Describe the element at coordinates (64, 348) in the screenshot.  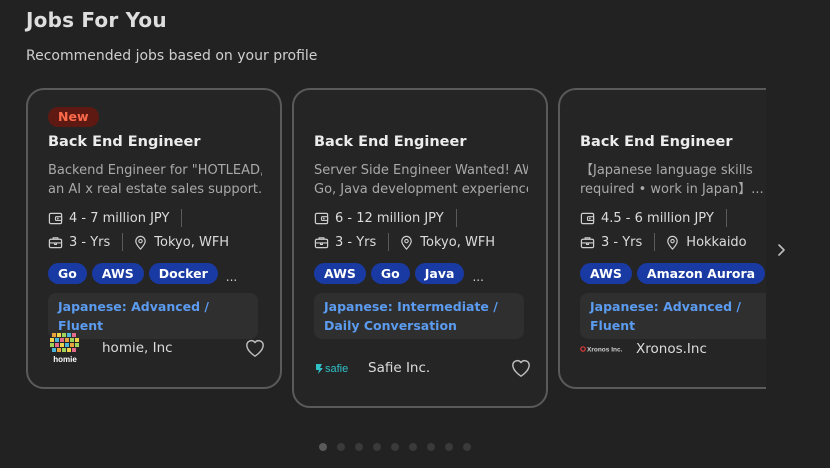
I see `company-logo: homie` at that location.